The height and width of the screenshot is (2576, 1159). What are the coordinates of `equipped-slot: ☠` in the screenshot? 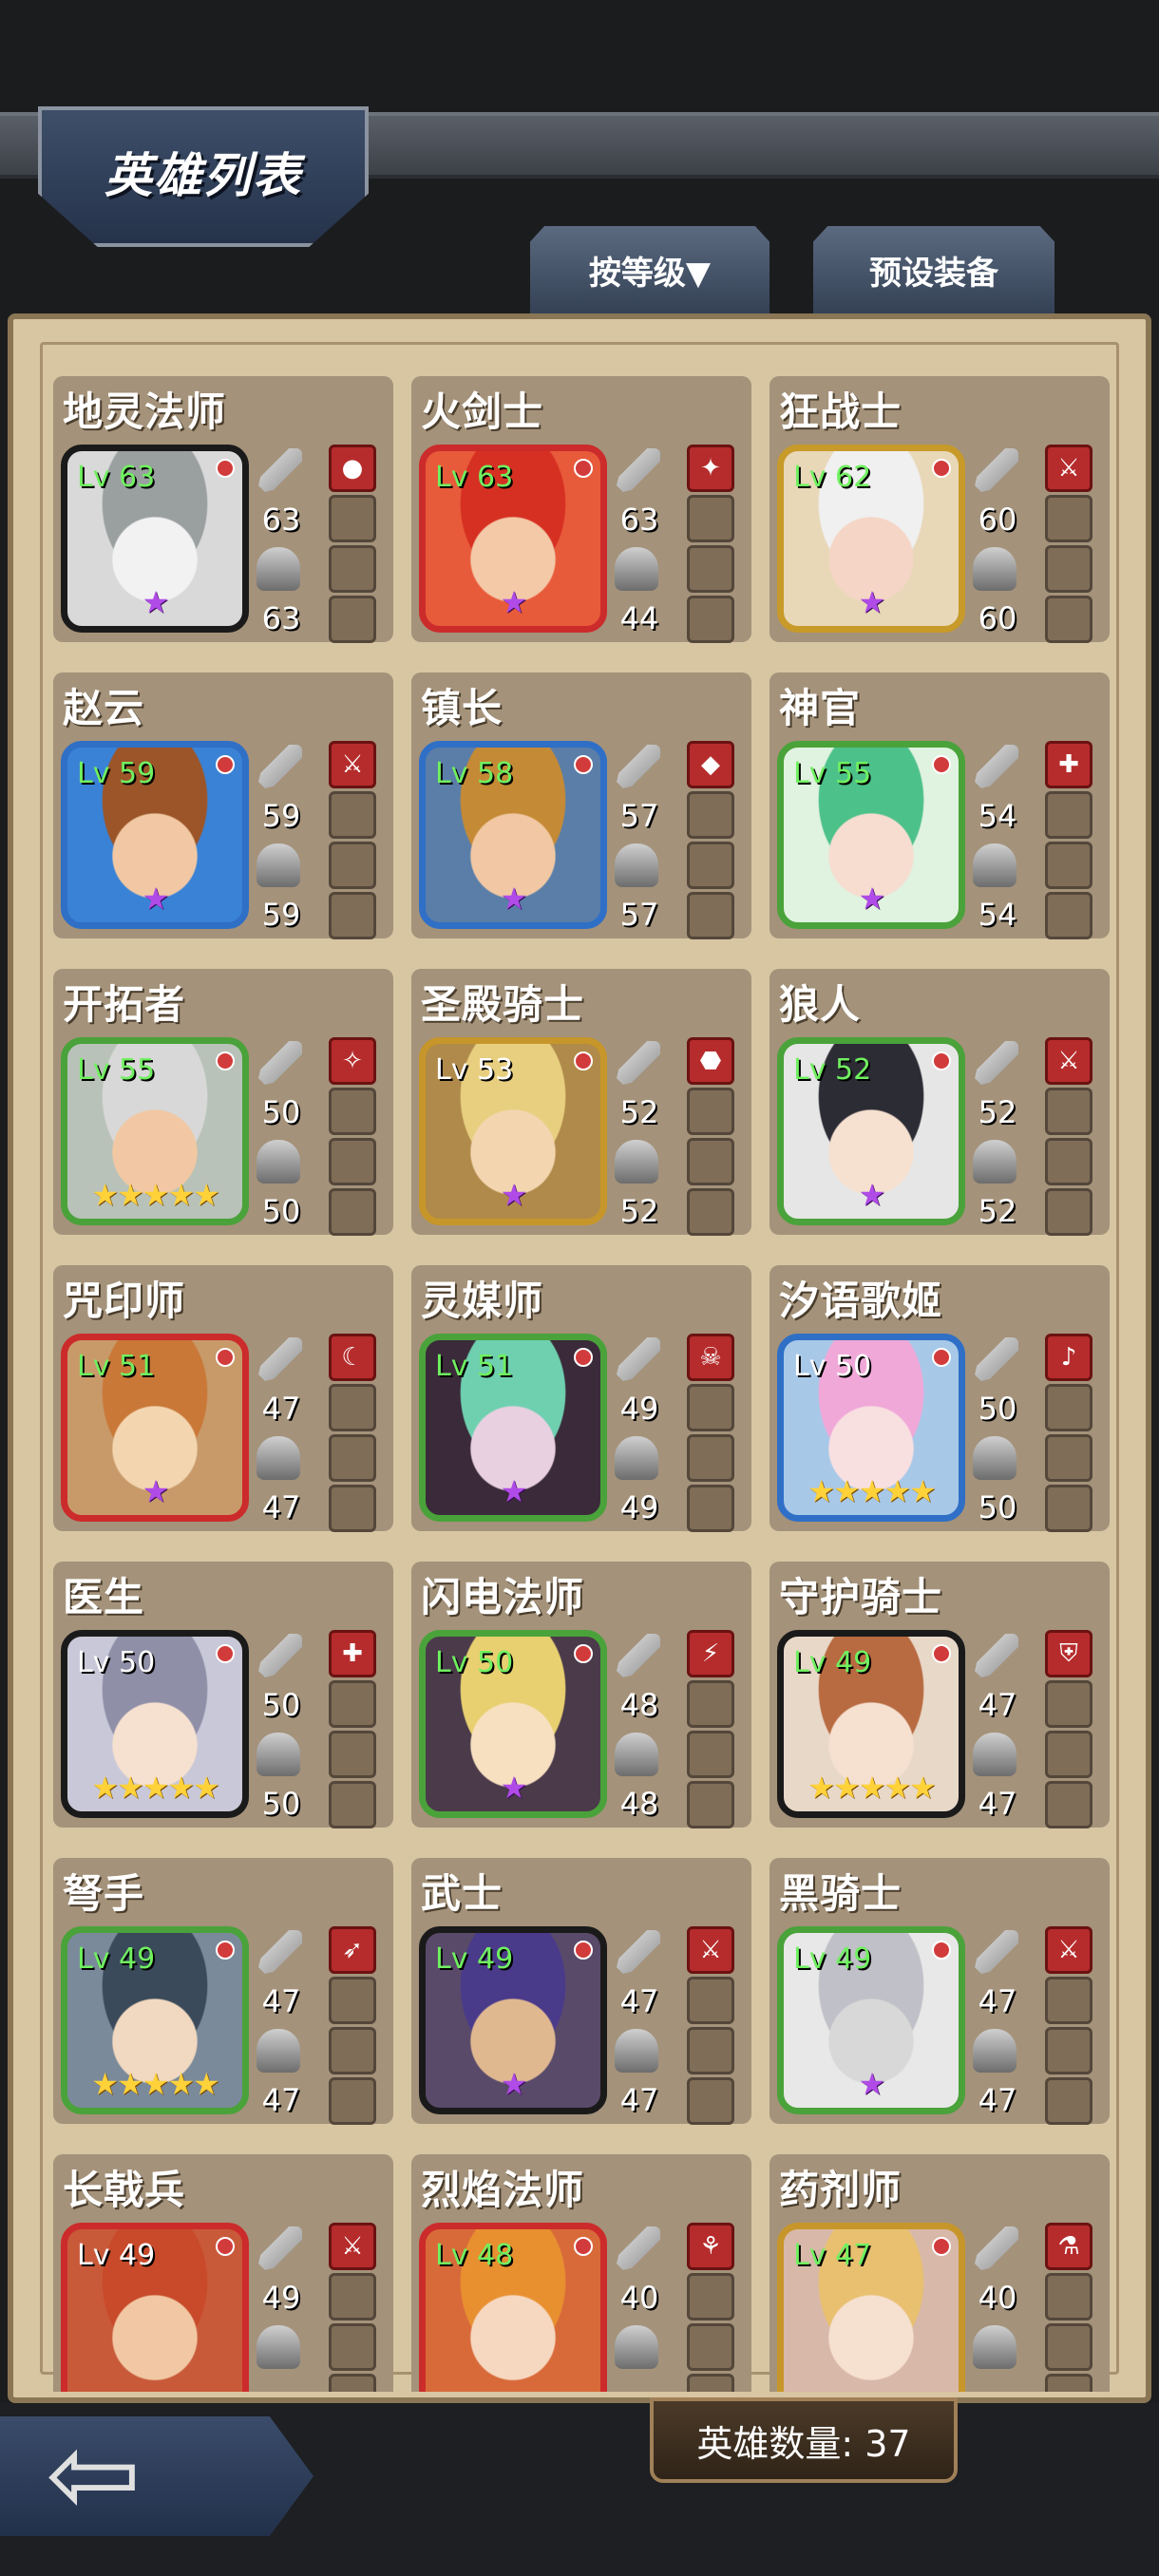 It's located at (710, 1357).